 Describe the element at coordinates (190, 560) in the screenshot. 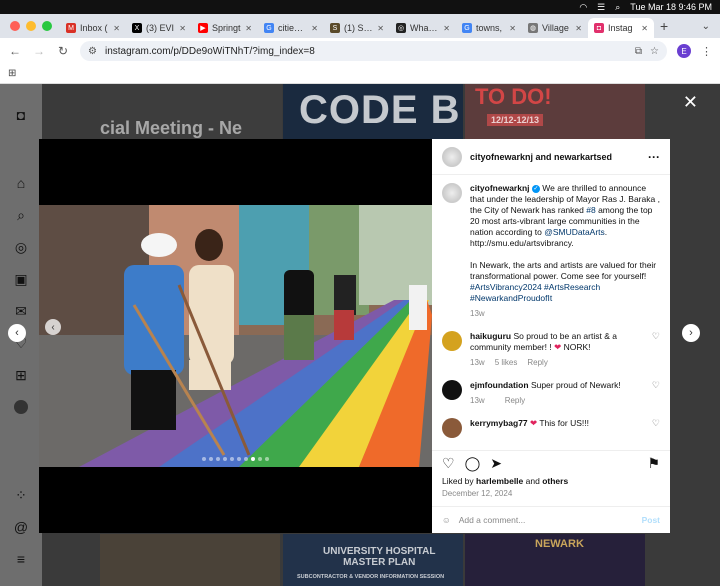

I see `grid-post` at that location.